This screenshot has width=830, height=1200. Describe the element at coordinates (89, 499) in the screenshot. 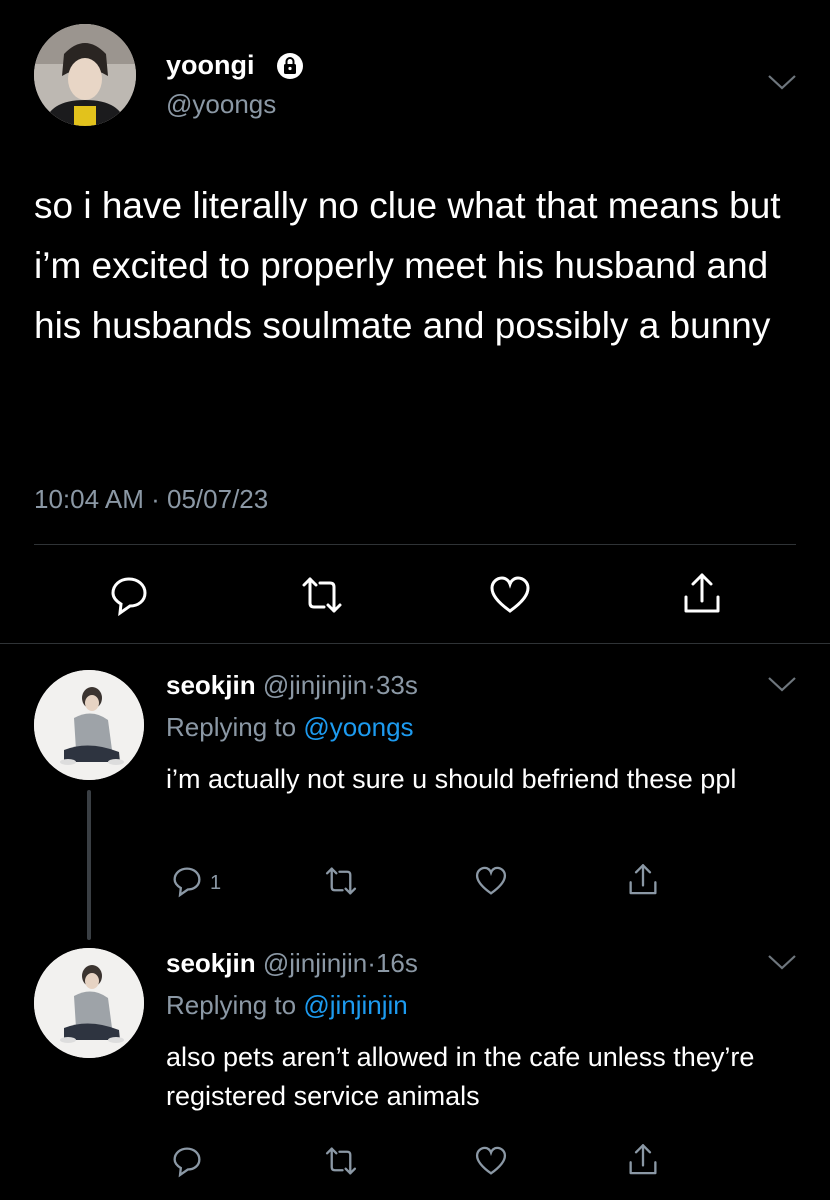

I see `tweet-time: 10:04 AM` at that location.